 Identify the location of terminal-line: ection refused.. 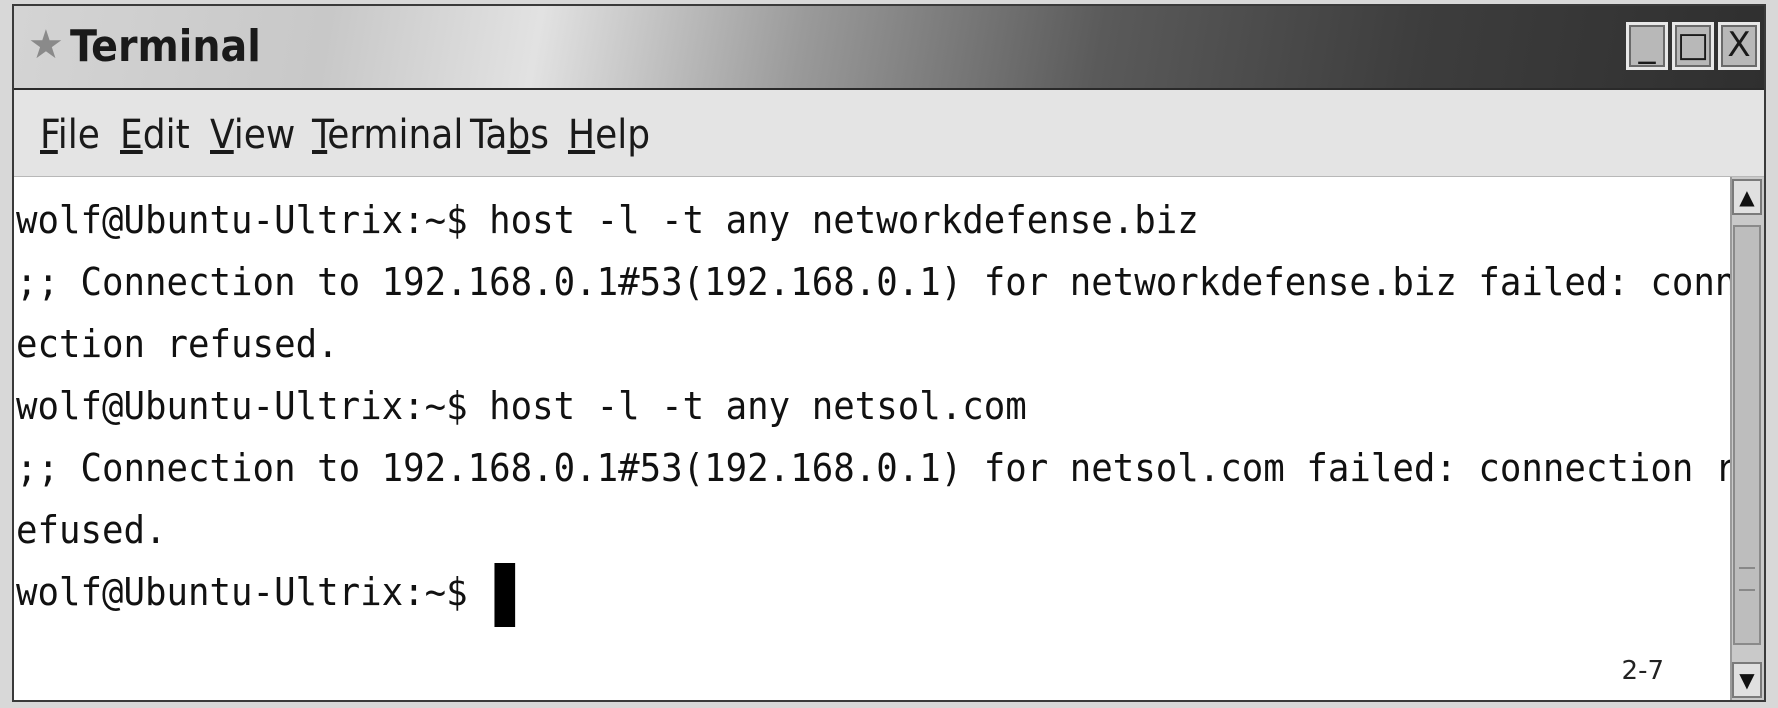
(177, 344).